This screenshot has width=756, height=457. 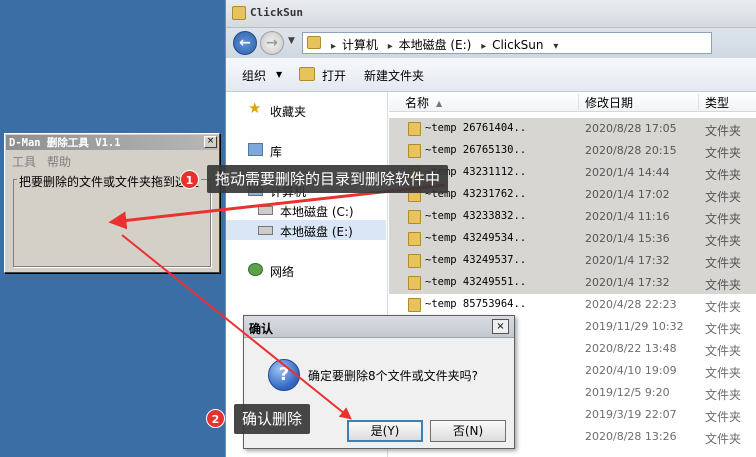 What do you see at coordinates (306, 150) in the screenshot?
I see `nav-item-libraries: 库` at bounding box center [306, 150].